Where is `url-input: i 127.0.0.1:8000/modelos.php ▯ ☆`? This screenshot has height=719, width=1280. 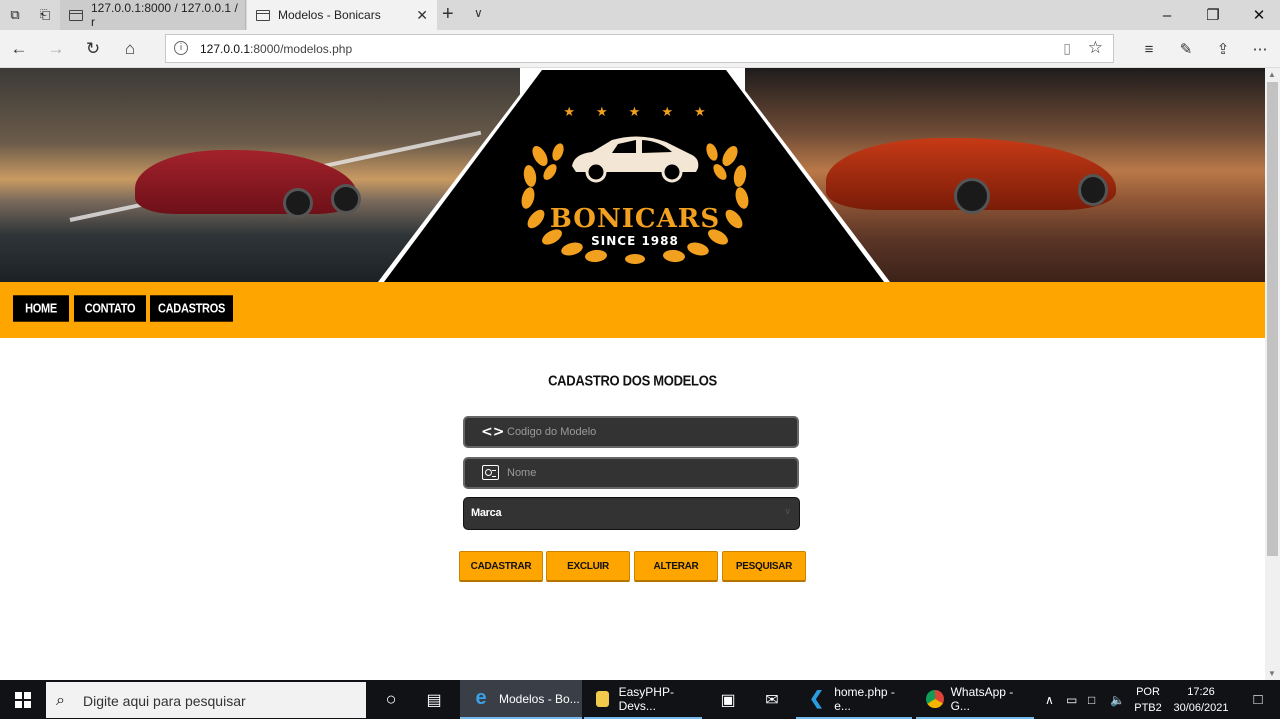 url-input: i 127.0.0.1:8000/modelos.php ▯ ☆ is located at coordinates (639, 48).